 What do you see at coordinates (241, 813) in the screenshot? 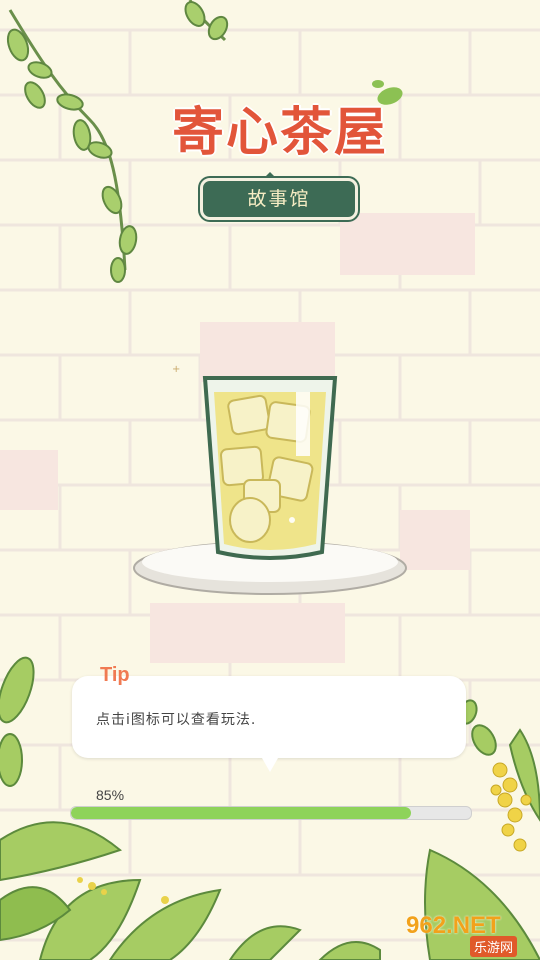
I see `loading-progress-fill` at bounding box center [241, 813].